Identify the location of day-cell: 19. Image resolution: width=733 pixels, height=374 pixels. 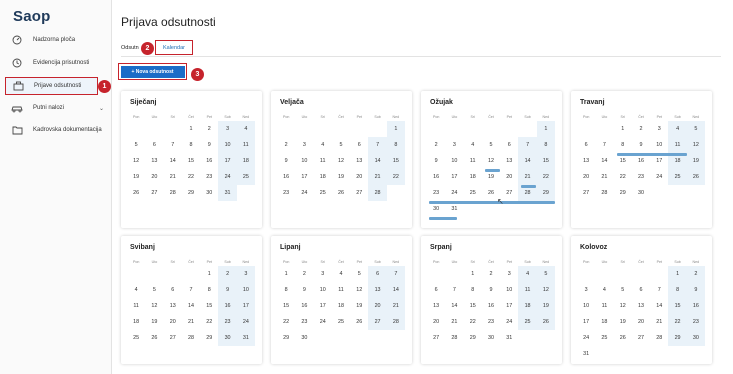
(623, 322).